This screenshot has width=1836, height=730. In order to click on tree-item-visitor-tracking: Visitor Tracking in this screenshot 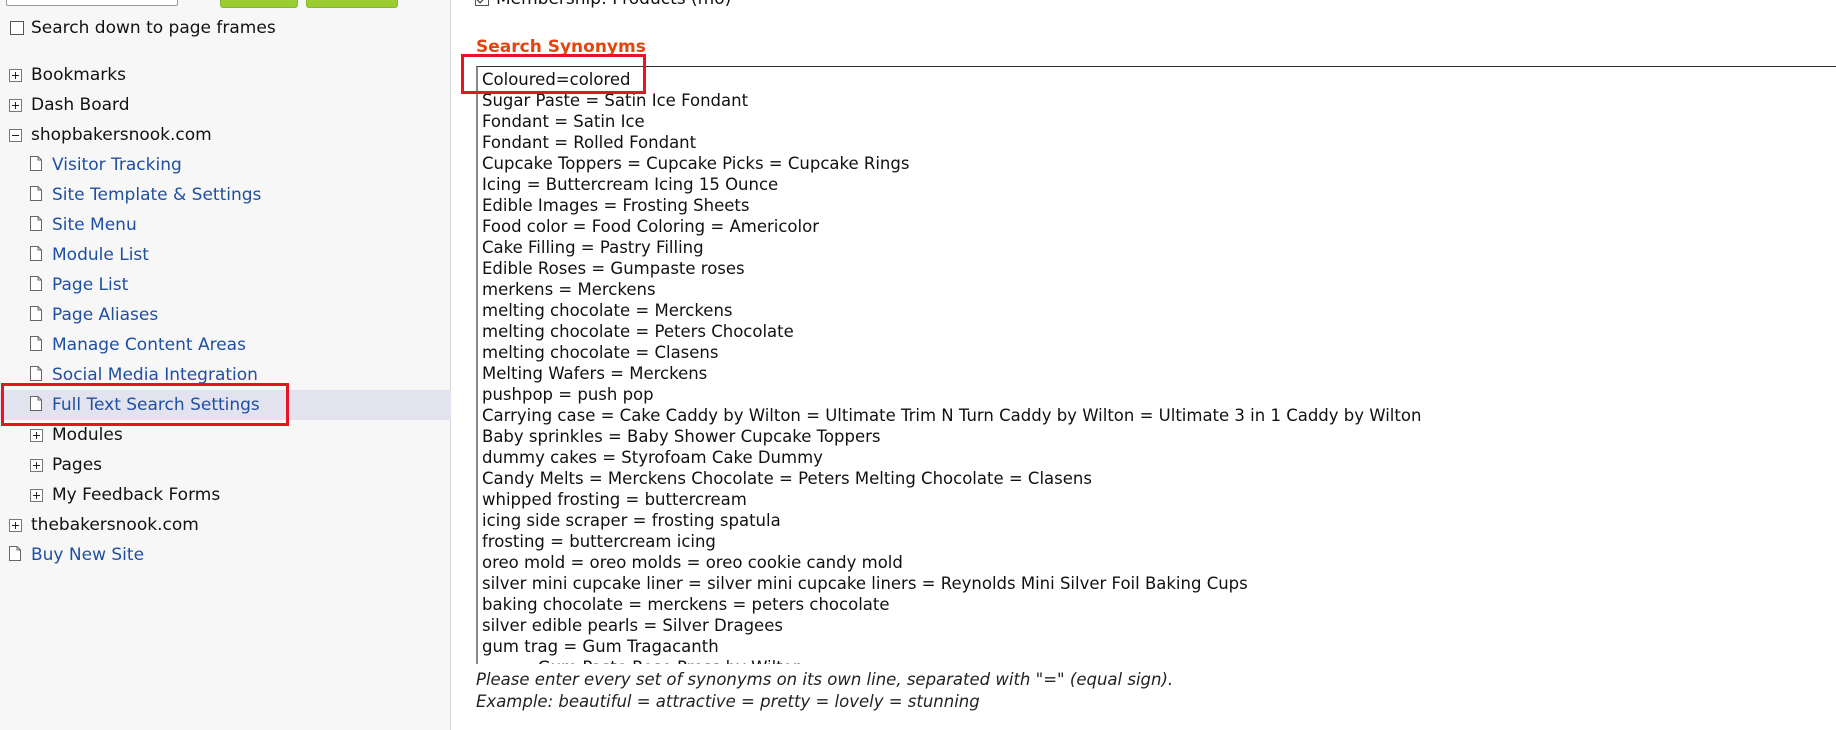, I will do `click(106, 165)`.